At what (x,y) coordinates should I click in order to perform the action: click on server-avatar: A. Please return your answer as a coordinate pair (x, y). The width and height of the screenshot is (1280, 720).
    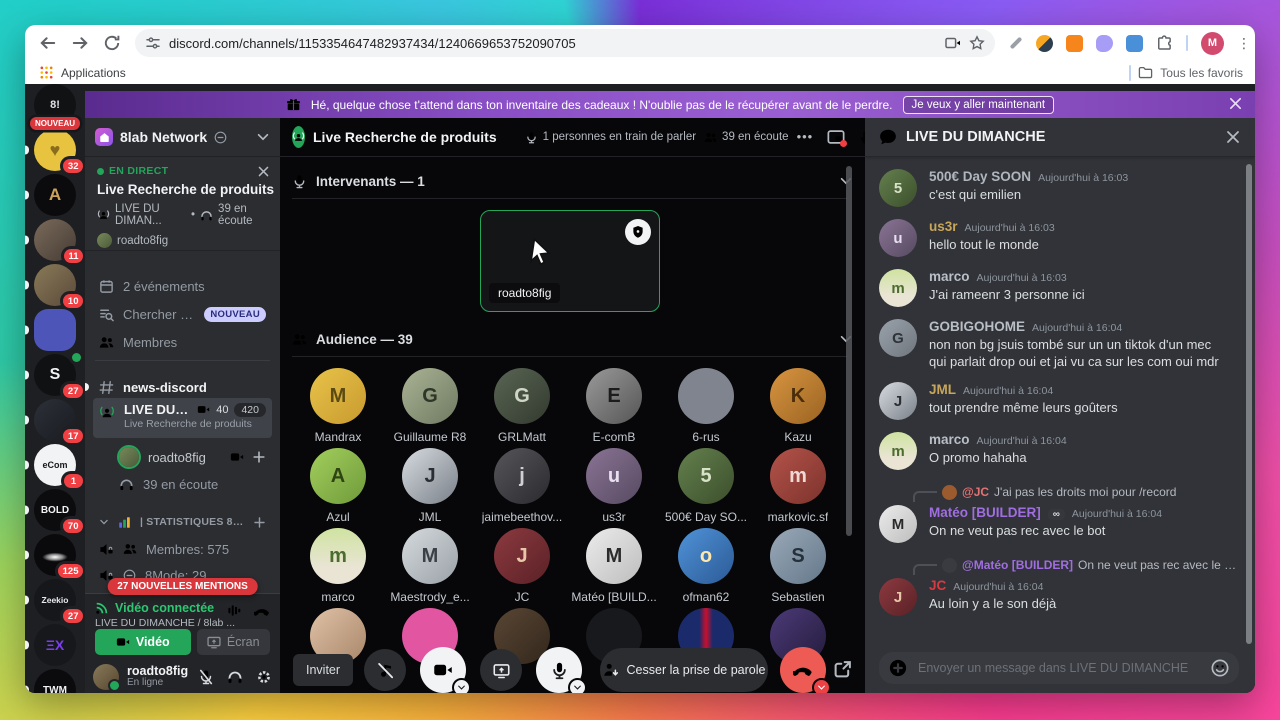
    Looking at the image, I should click on (55, 195).